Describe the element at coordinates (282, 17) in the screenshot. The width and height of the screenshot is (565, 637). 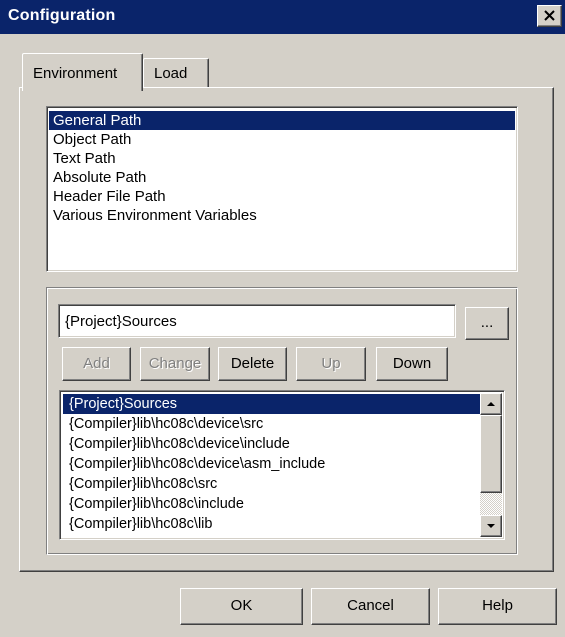
I see `title-bar: Configuration` at that location.